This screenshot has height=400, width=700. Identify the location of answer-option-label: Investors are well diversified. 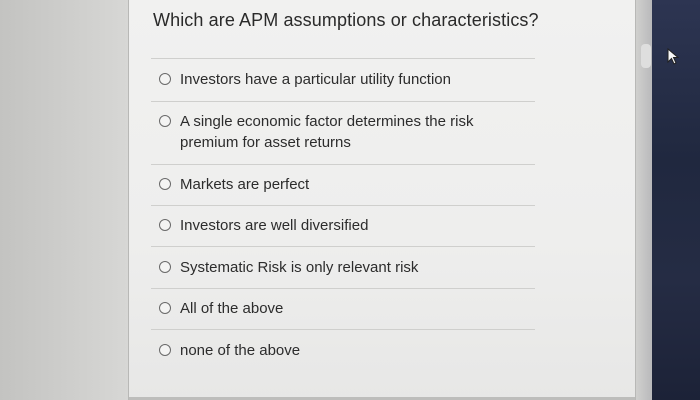
(274, 225).